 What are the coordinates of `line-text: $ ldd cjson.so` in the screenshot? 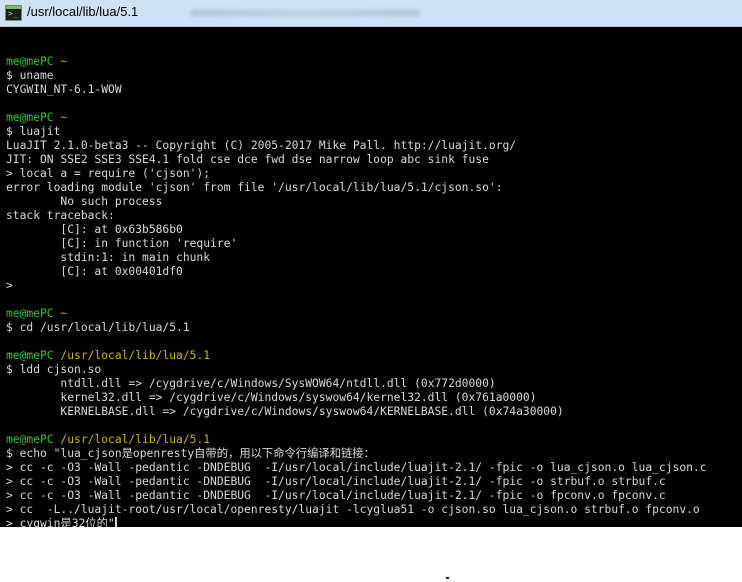 It's located at (54, 369).